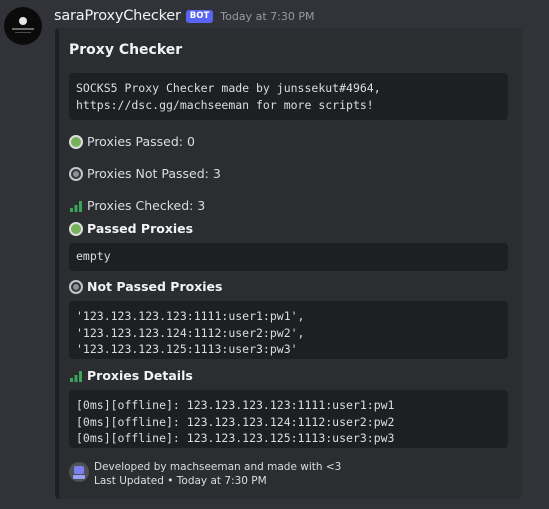  Describe the element at coordinates (79, 477) in the screenshot. I see `footer-logo-base` at that location.